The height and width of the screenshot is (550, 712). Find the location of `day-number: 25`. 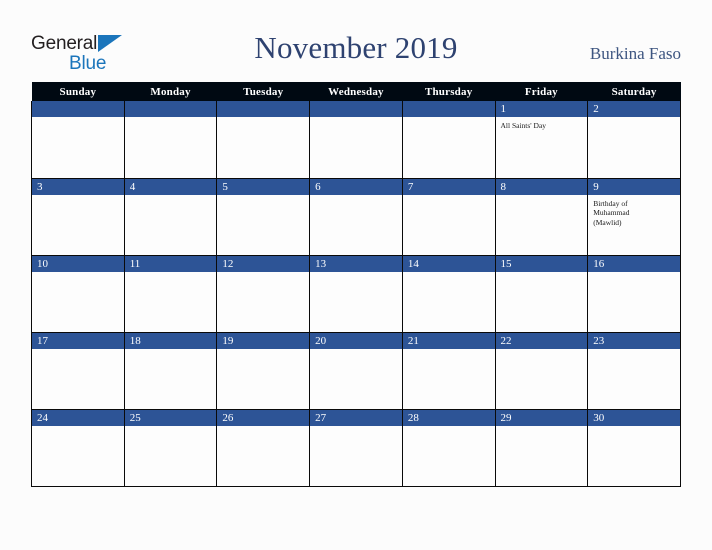

day-number: 25 is located at coordinates (170, 417).